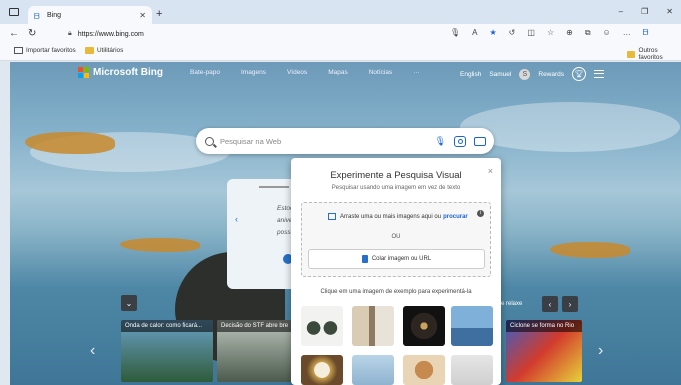  Describe the element at coordinates (253, 72) in the screenshot. I see `nav-images: Imagens` at that location.